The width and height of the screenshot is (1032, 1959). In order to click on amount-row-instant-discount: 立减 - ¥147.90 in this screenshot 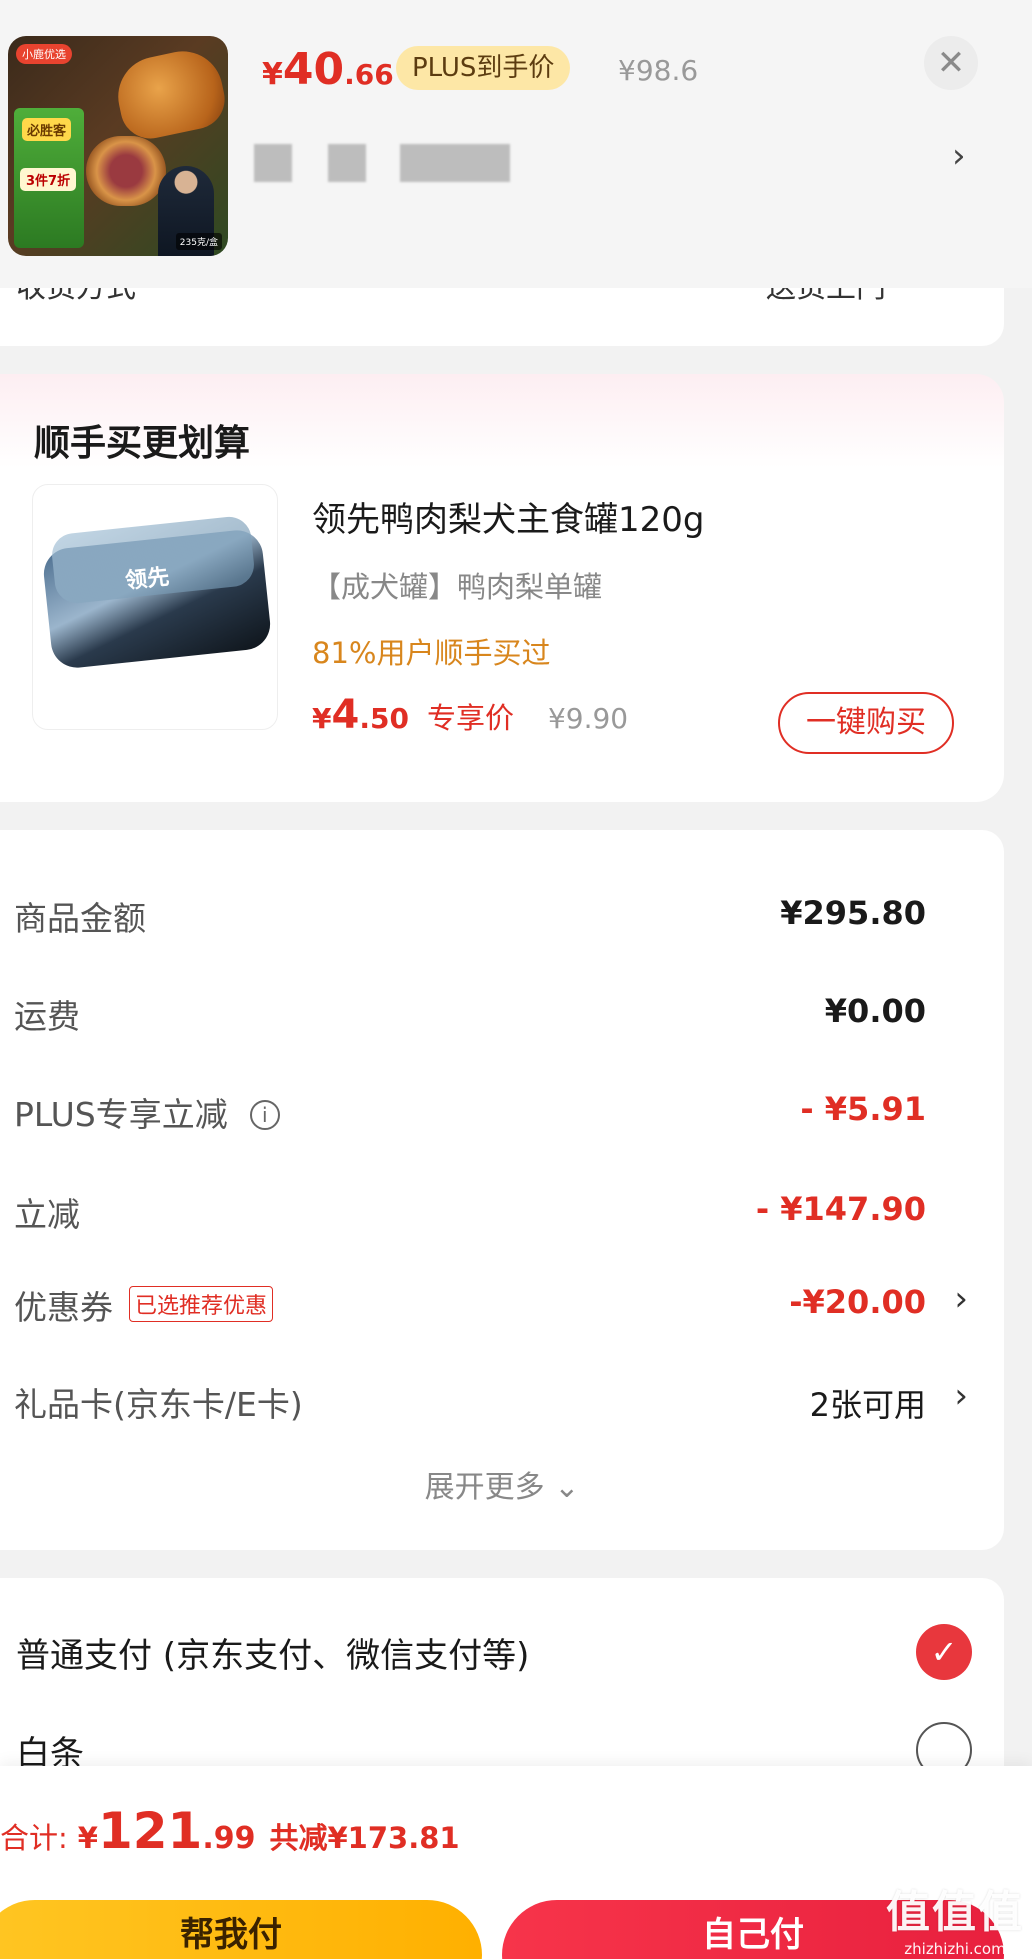, I will do `click(502, 1210)`.